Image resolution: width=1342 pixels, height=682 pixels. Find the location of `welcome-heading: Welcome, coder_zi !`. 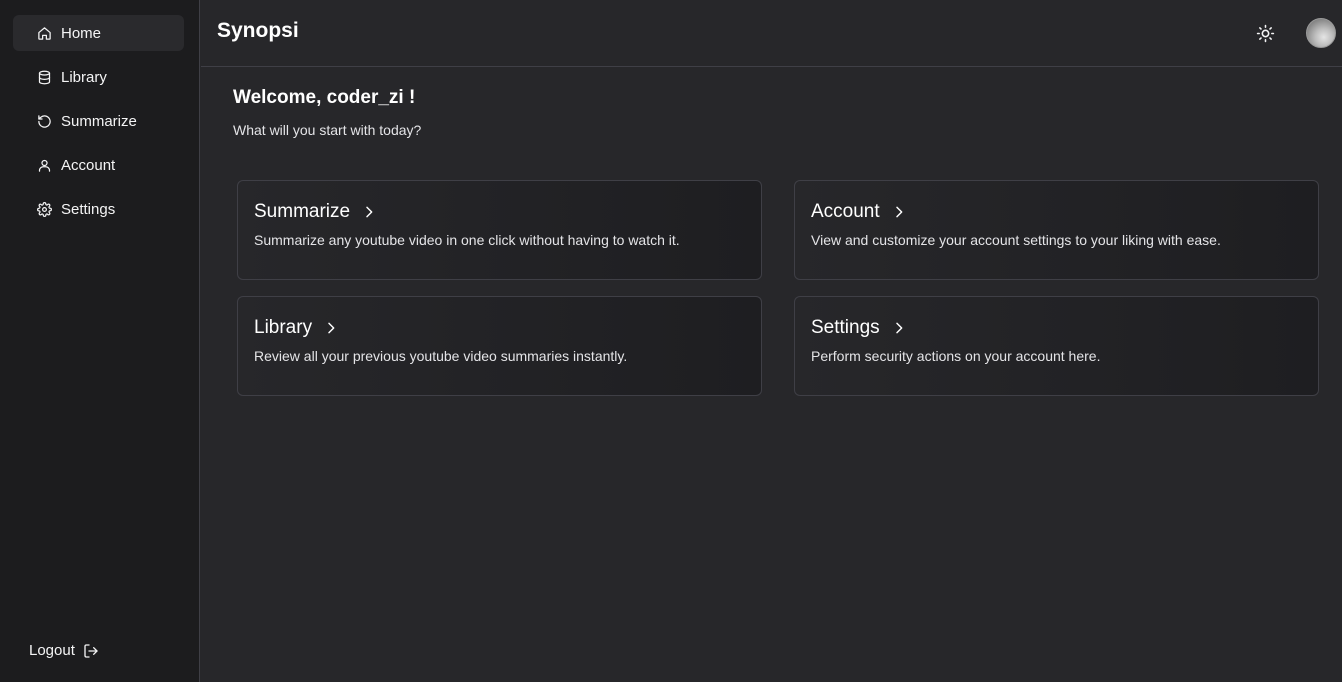

welcome-heading: Welcome, coder_zi ! is located at coordinates (324, 97).